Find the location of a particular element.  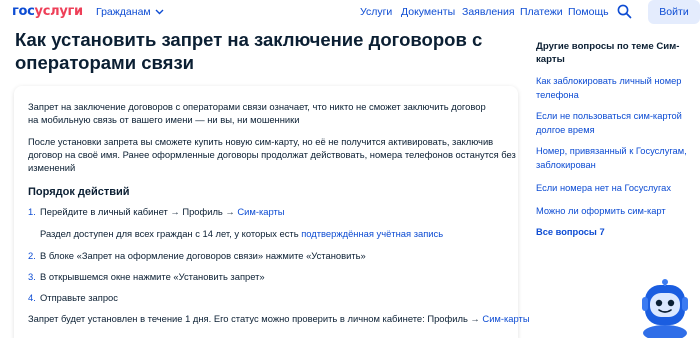

nav-item-documents: Документы is located at coordinates (428, 12).